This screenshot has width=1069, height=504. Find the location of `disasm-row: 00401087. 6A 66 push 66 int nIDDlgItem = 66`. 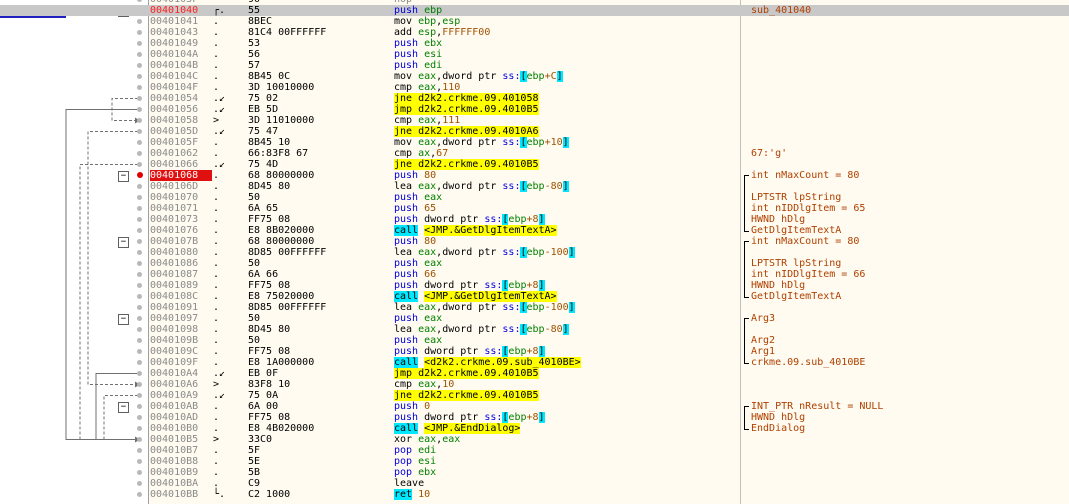

disasm-row: 00401087. 6A 66 push 66 int nIDDlgItem = 66 is located at coordinates (534, 274).